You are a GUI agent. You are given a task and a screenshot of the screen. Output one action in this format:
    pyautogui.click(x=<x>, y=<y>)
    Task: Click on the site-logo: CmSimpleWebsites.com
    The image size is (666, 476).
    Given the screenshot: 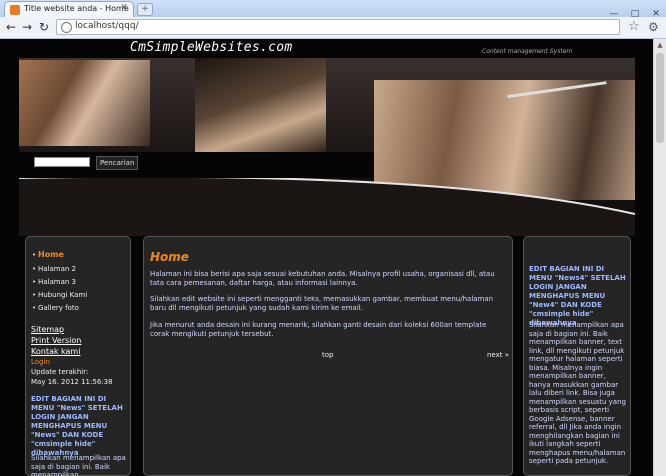 What is the action you would take?
    pyautogui.click(x=211, y=47)
    